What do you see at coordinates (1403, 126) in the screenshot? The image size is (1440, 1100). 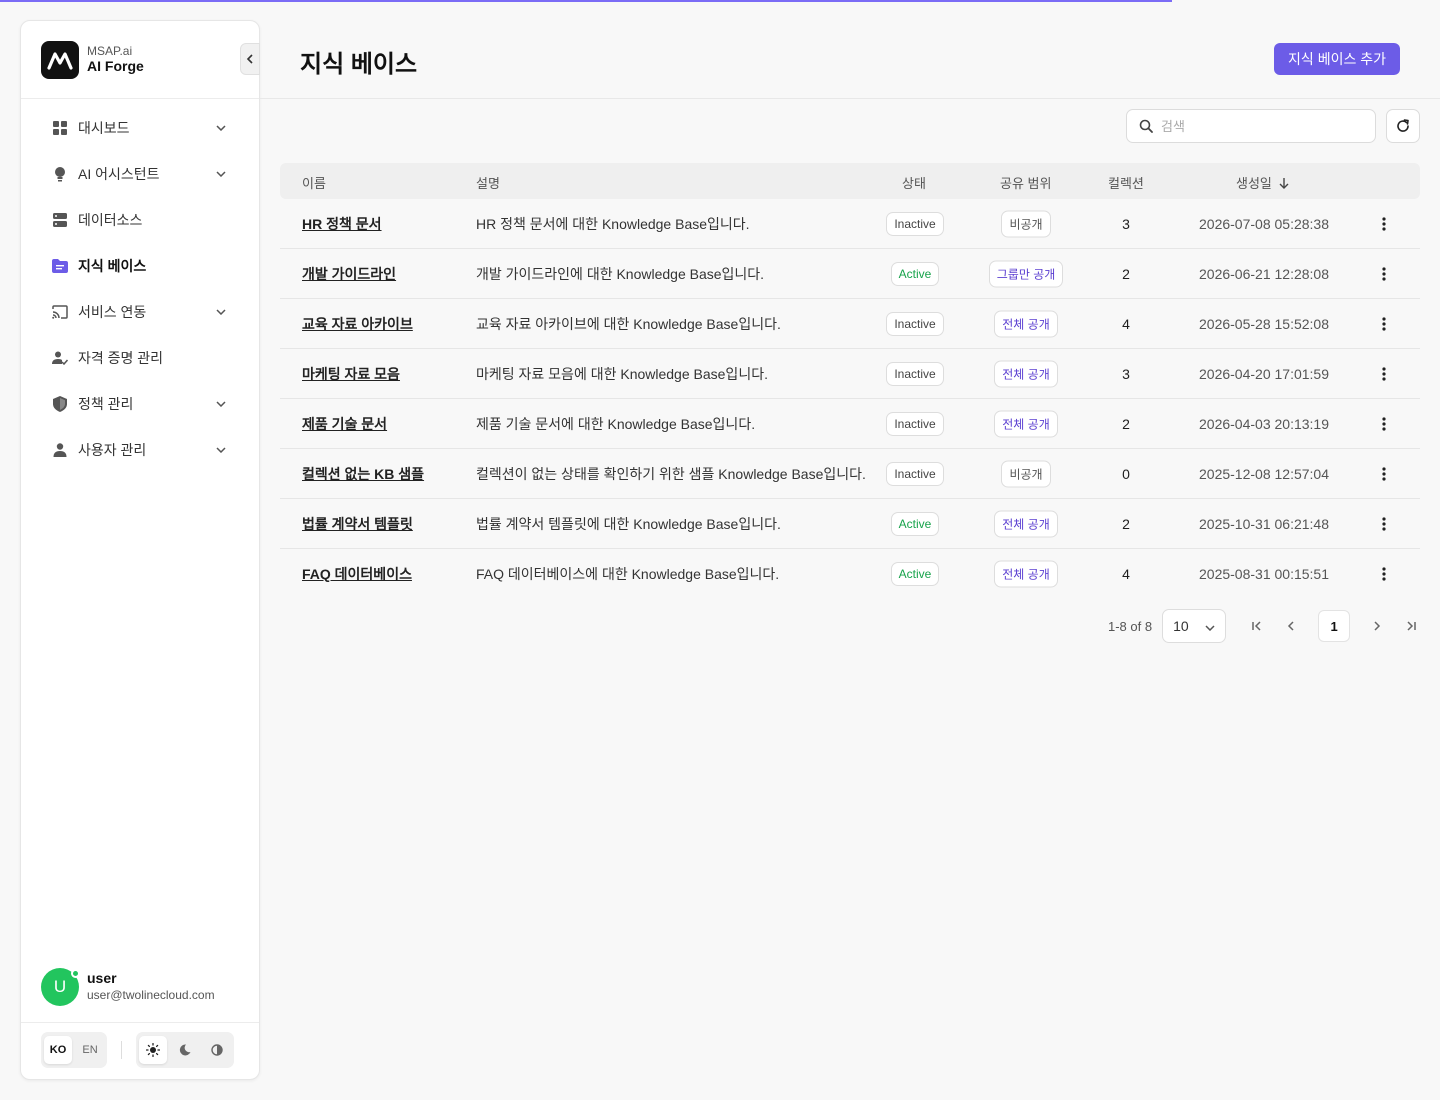 I see `refresh-button` at bounding box center [1403, 126].